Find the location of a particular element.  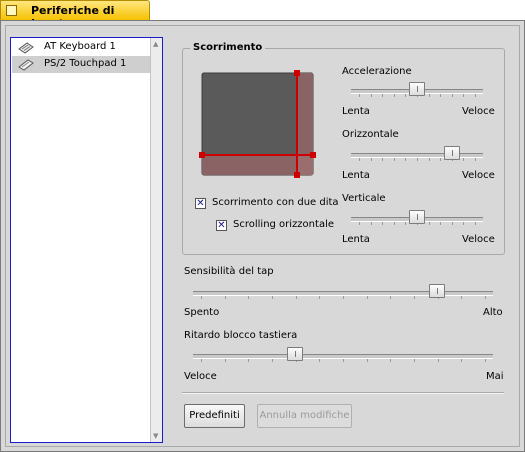

scrolling-group-title: Scorrimento is located at coordinates (228, 47).